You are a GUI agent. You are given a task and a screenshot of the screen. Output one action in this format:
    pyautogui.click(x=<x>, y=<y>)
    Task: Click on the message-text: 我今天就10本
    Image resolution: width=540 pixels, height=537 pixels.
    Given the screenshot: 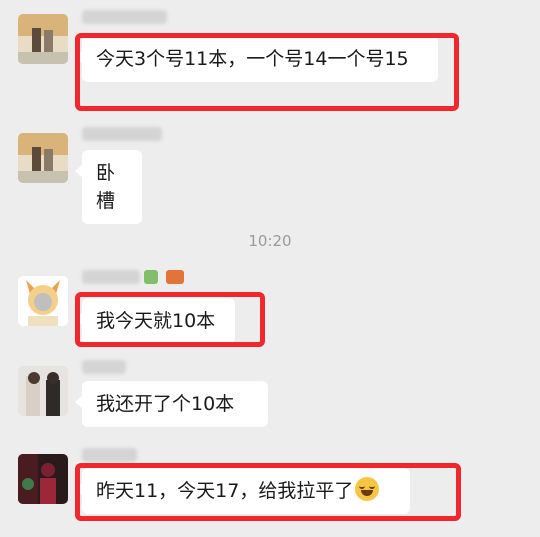 What is the action you would take?
    pyautogui.click(x=156, y=321)
    